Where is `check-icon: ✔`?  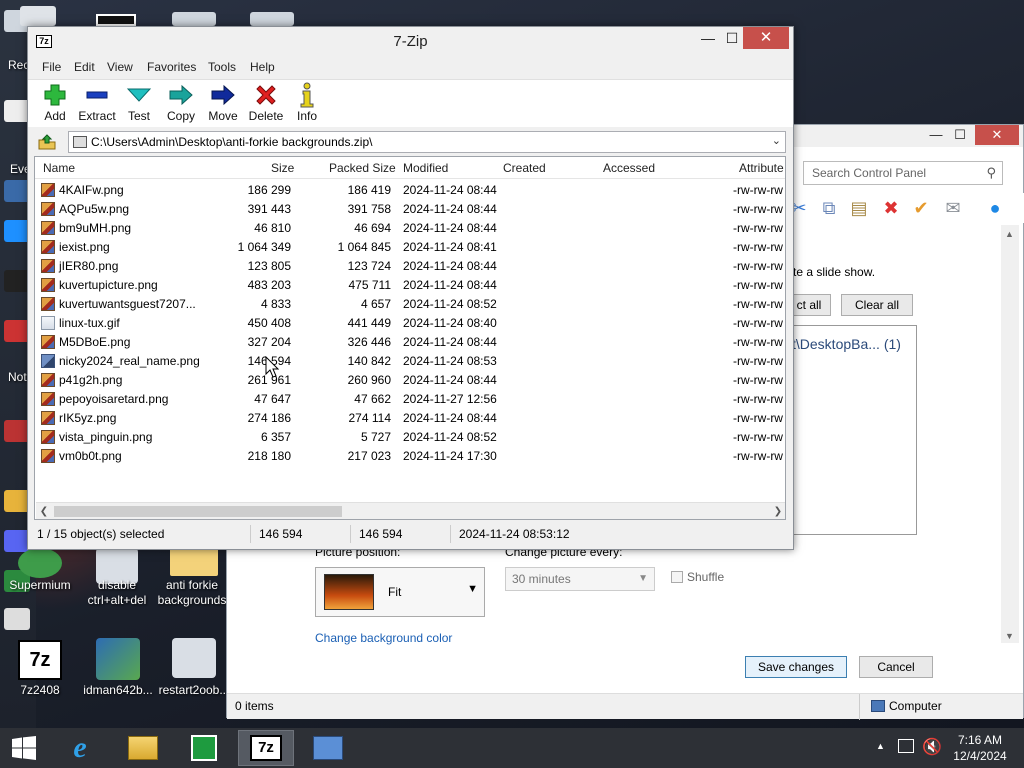
check-icon: ✔ is located at coordinates (921, 208).